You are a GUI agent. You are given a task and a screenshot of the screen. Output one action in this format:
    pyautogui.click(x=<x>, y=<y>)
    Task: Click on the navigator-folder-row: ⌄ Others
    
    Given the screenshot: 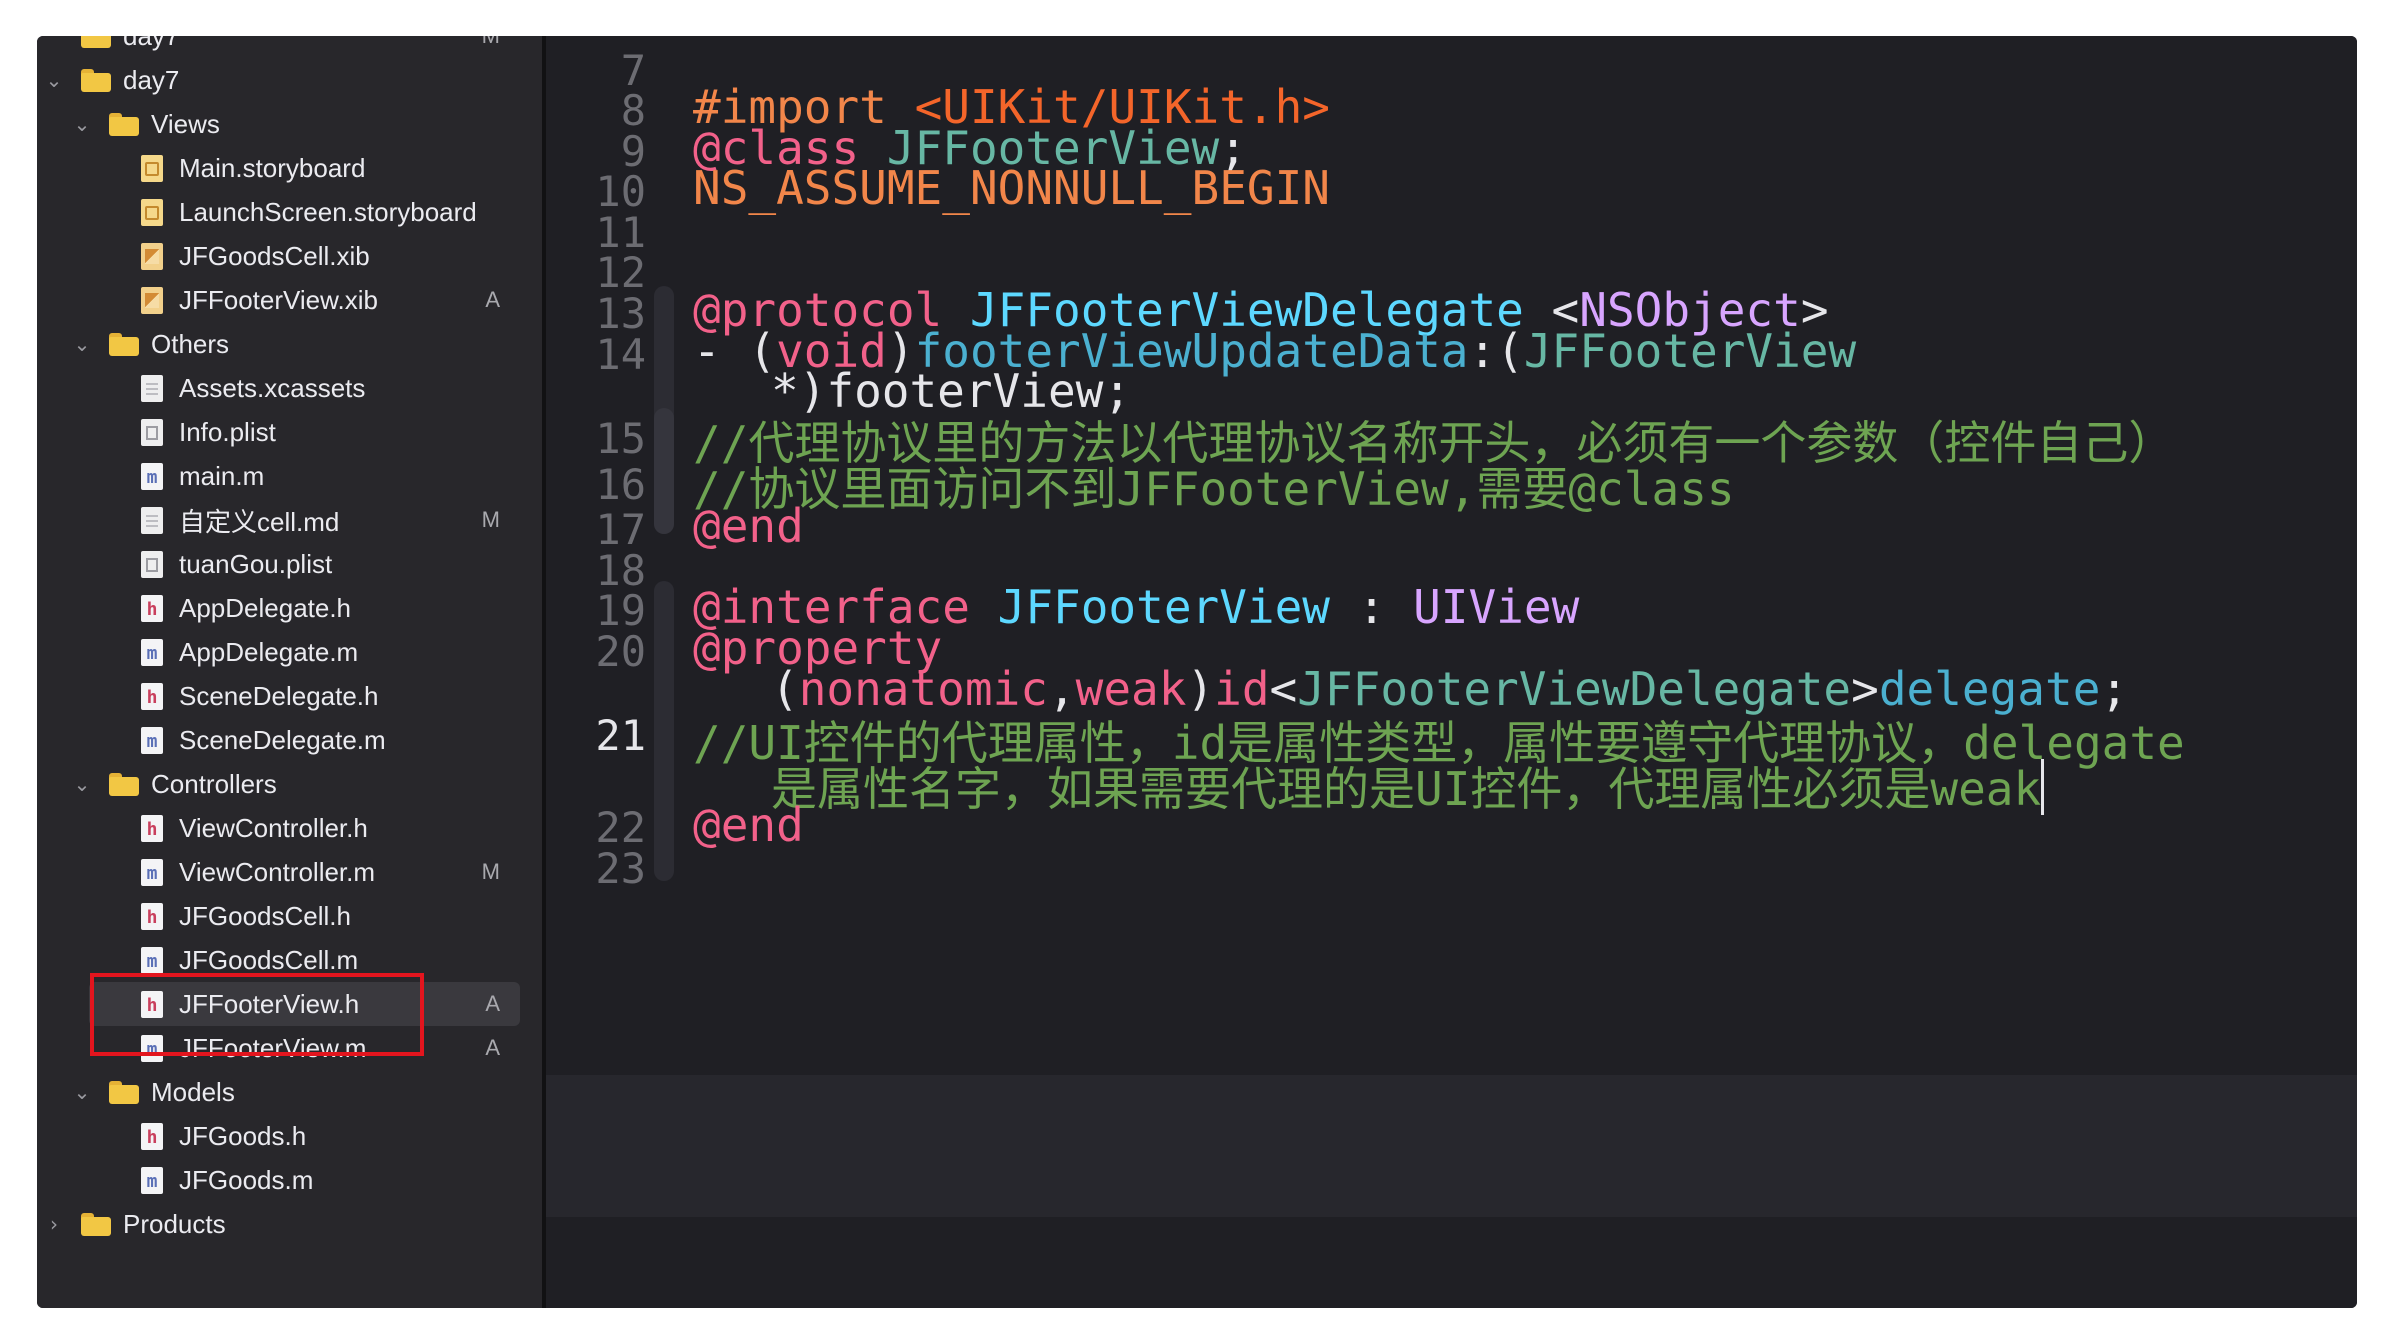 What is the action you would take?
    pyautogui.click(x=289, y=344)
    